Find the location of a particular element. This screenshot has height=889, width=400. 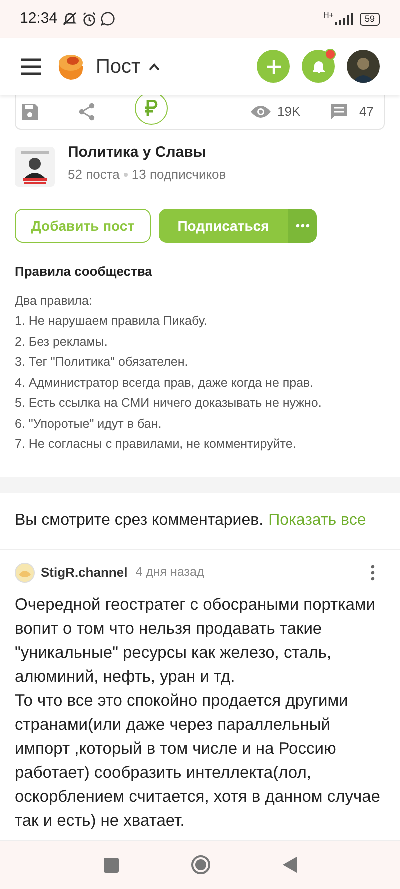

rule-line: 7. Не согласны с правилами, не комментируйте. is located at coordinates (156, 444).